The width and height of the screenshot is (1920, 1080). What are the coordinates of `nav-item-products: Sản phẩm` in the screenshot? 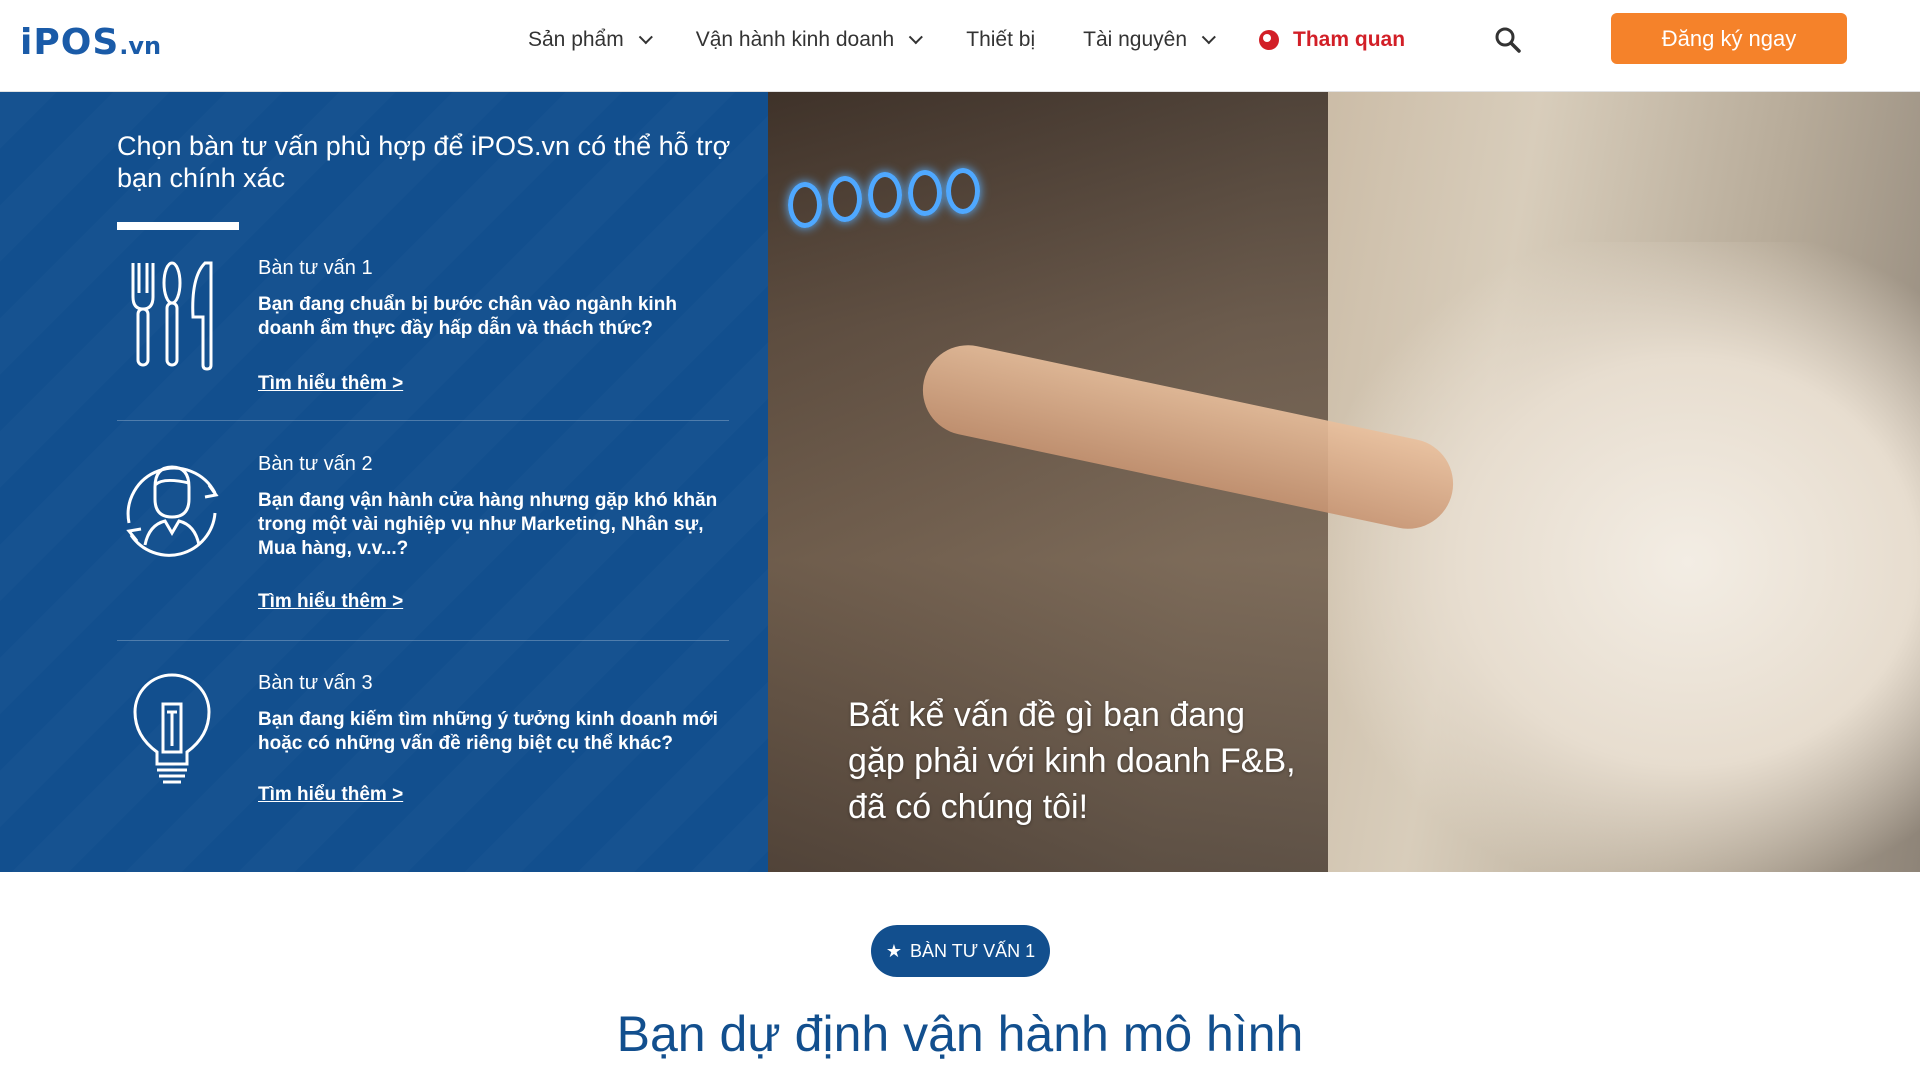 It's located at (590, 40).